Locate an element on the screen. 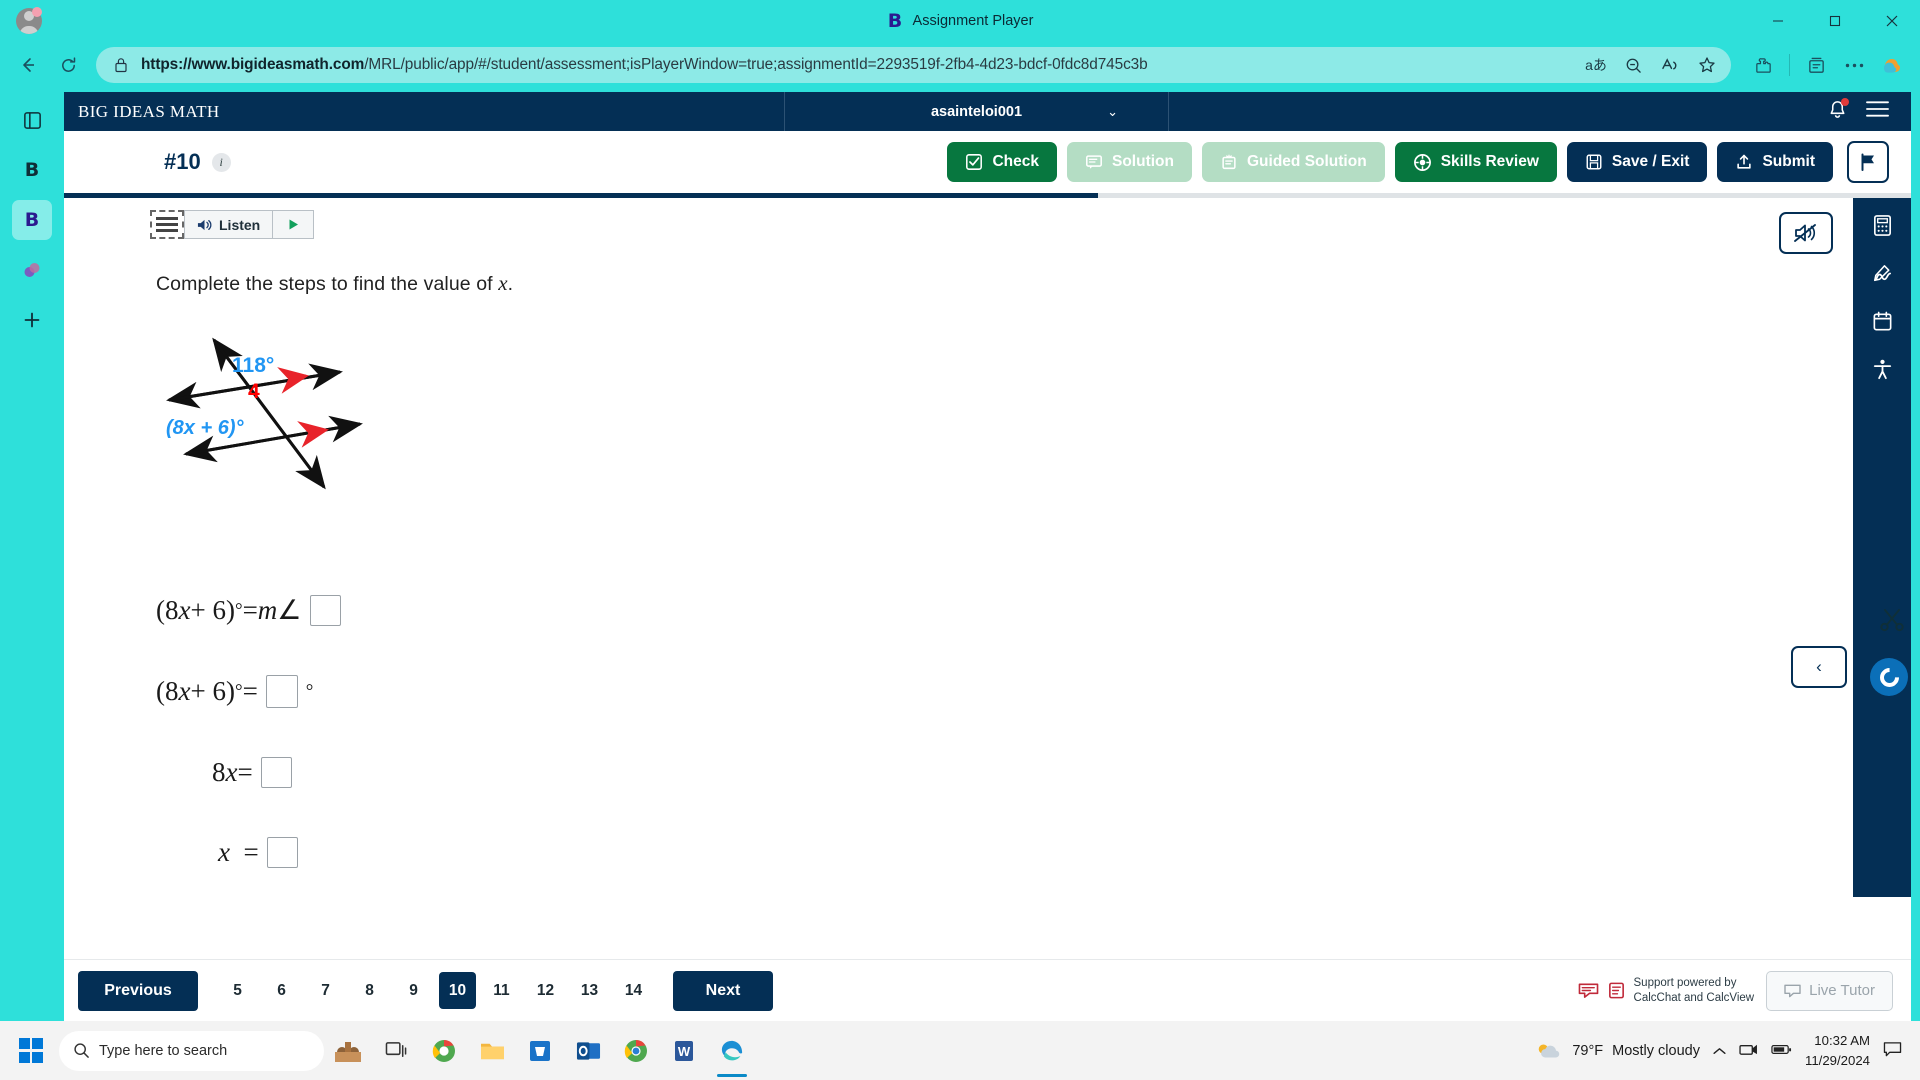 This screenshot has height=1080, width=1920. page-button-5: 5 is located at coordinates (237, 990).